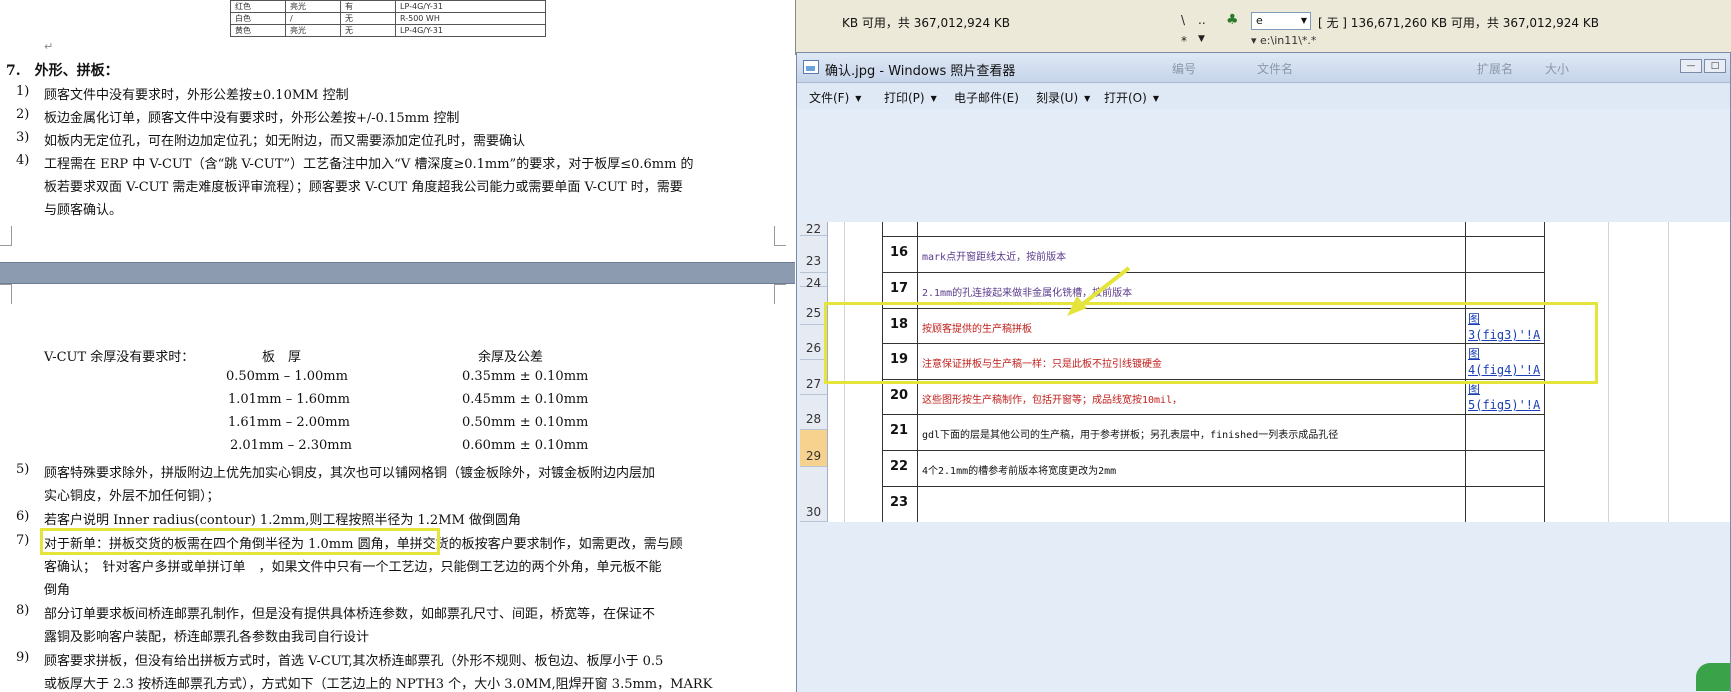 The height and width of the screenshot is (692, 1731). I want to click on table-row: 白色 / 无 R-500 WH, so click(388, 18).